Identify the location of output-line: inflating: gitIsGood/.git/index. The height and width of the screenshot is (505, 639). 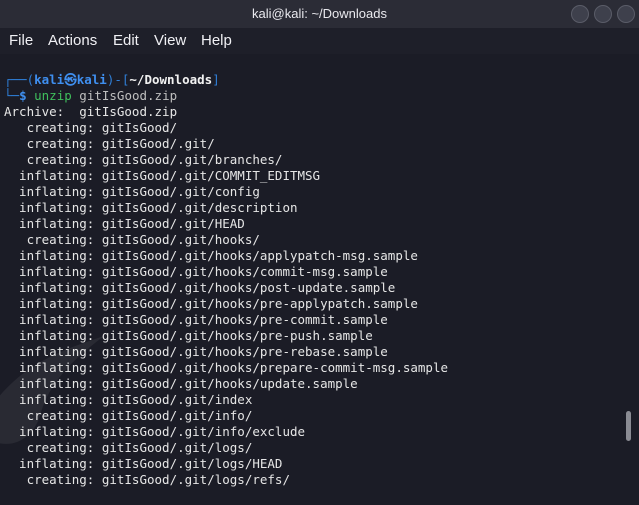
(128, 399).